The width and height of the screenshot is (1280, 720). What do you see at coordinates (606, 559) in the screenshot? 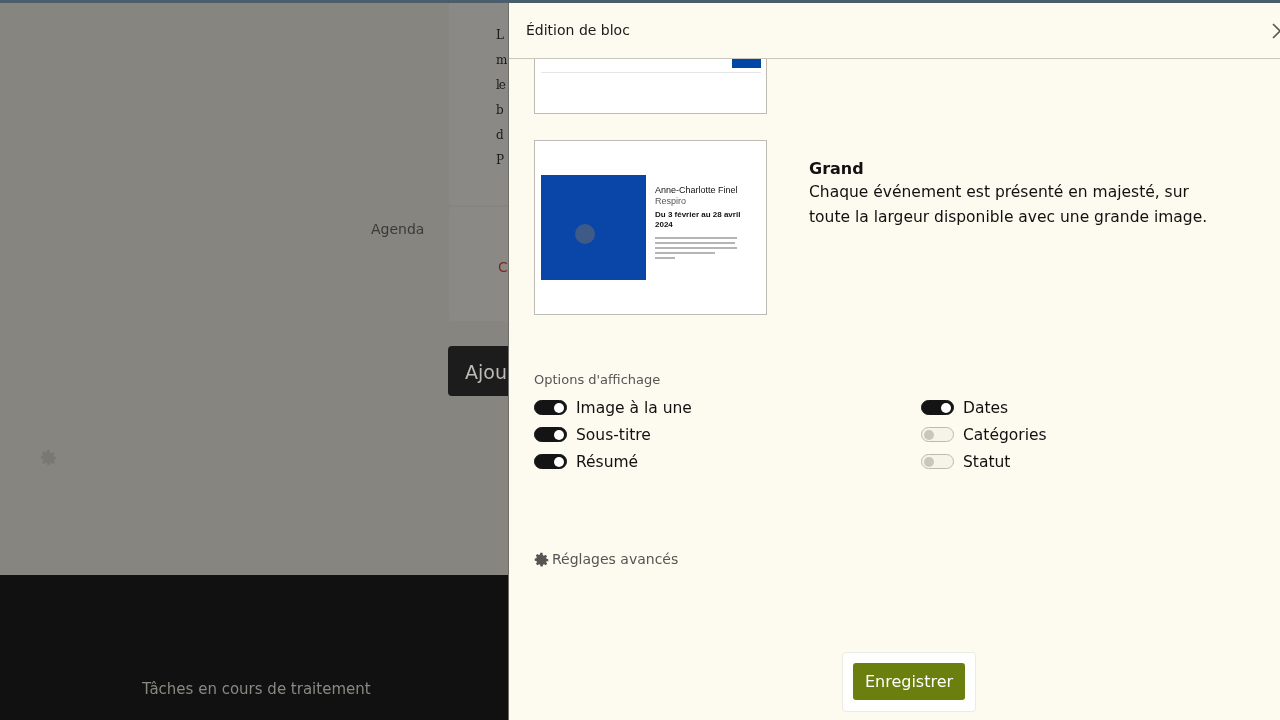
I see `advanced-settings-link: Réglages avancés` at bounding box center [606, 559].